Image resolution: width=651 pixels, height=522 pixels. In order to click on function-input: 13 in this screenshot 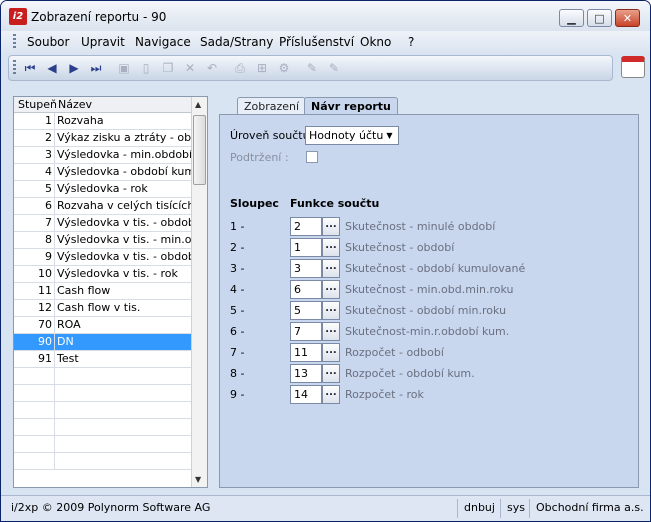, I will do `click(306, 373)`.